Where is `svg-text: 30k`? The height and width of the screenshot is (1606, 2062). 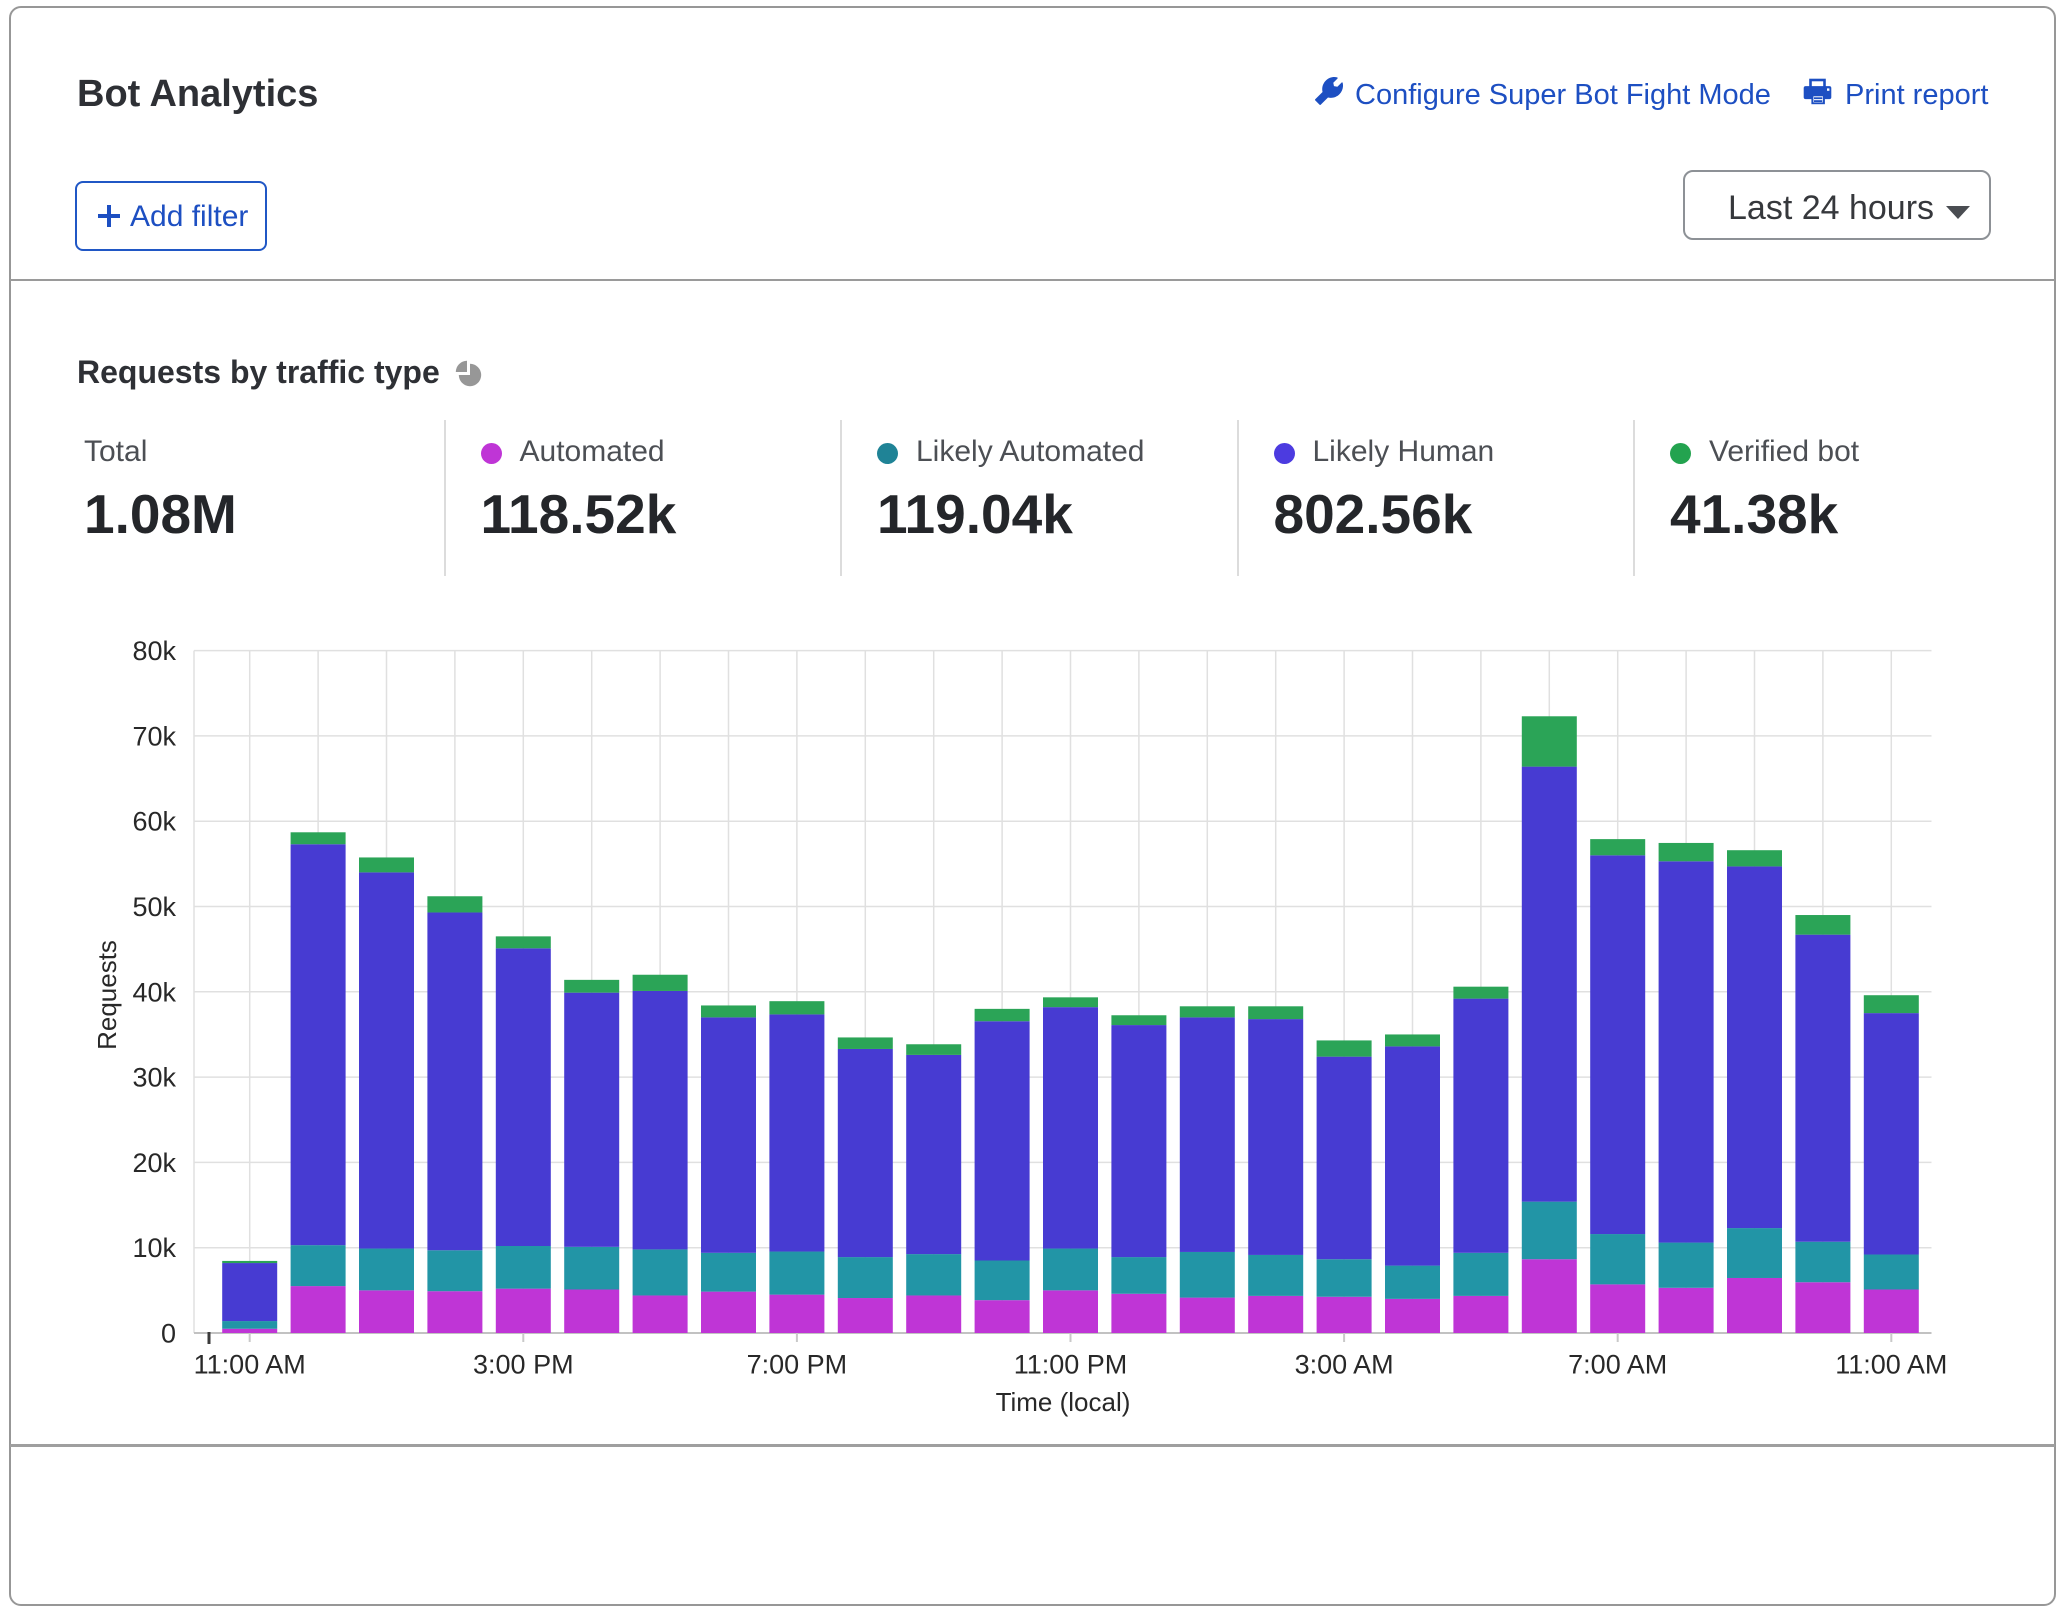
svg-text: 30k is located at coordinates (154, 1078).